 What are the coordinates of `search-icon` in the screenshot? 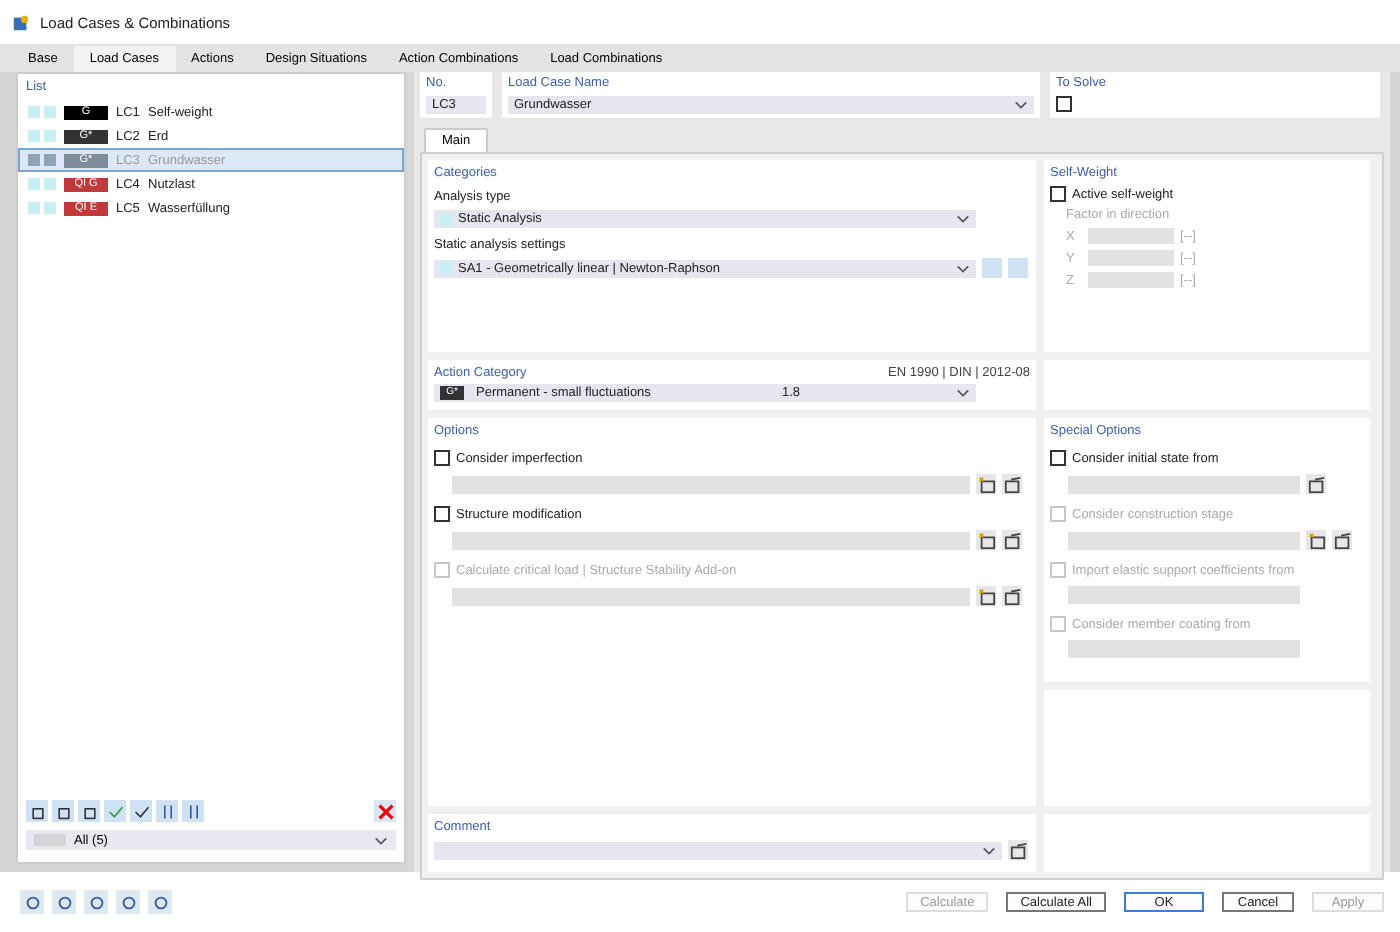 It's located at (32, 902).